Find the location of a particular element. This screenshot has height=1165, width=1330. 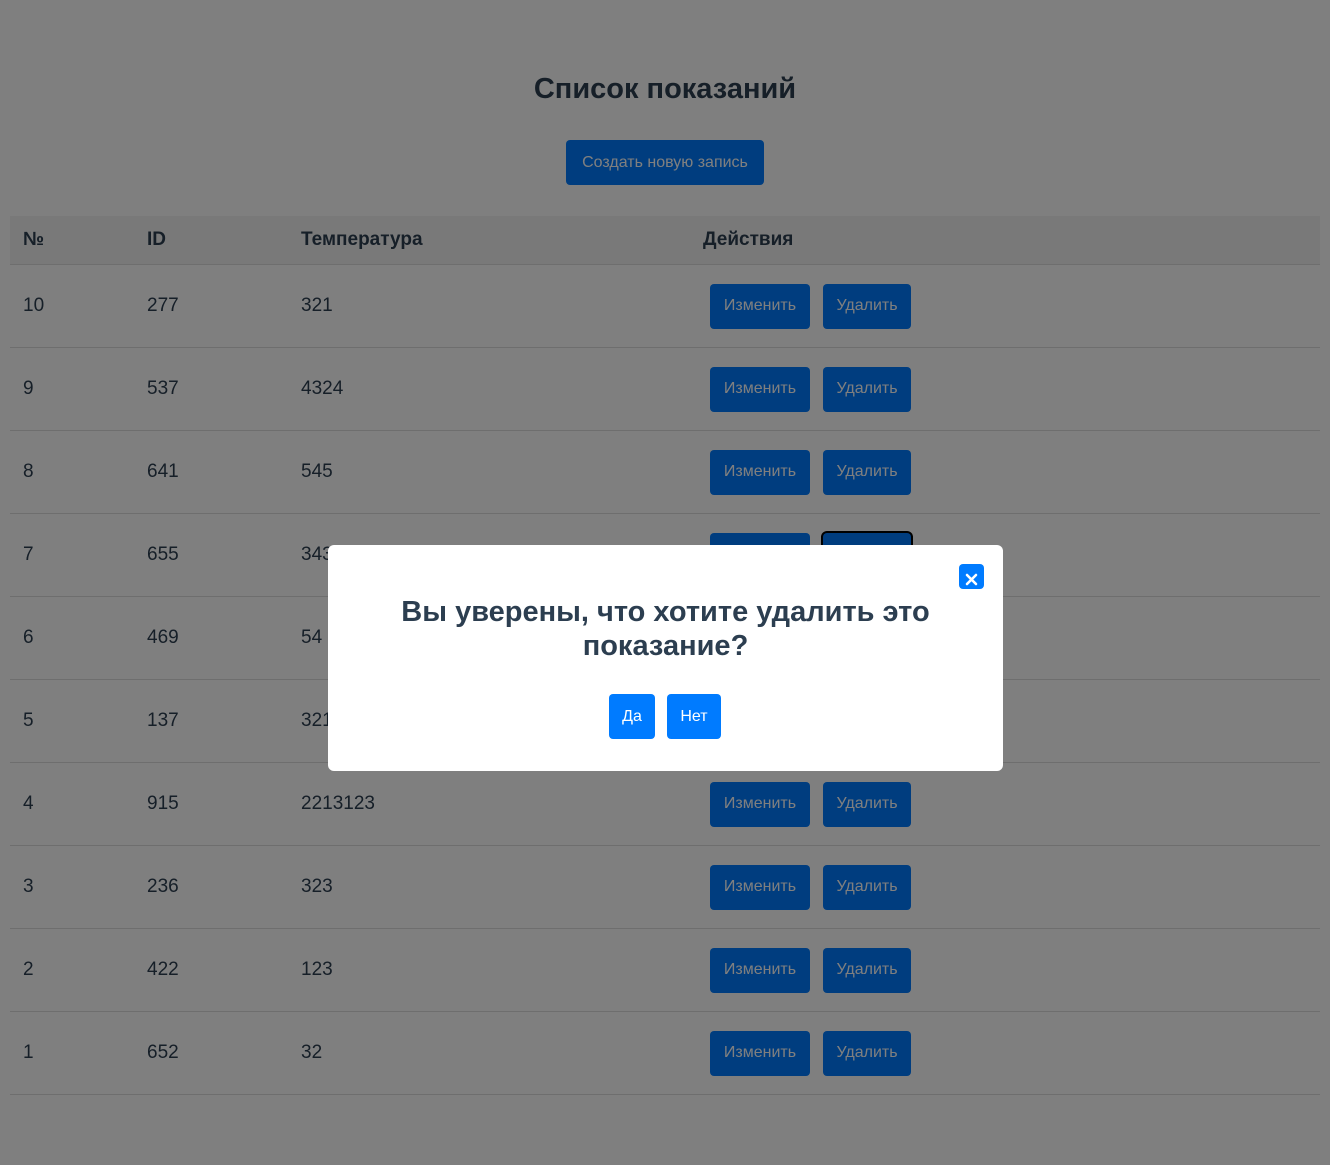

modal-close-button is located at coordinates (971, 576).